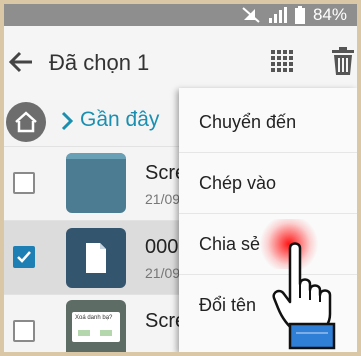 Image resolution: width=361 pixels, height=356 pixels. Describe the element at coordinates (230, 243) in the screenshot. I see `menu-item-label: Chia sẻ` at that location.